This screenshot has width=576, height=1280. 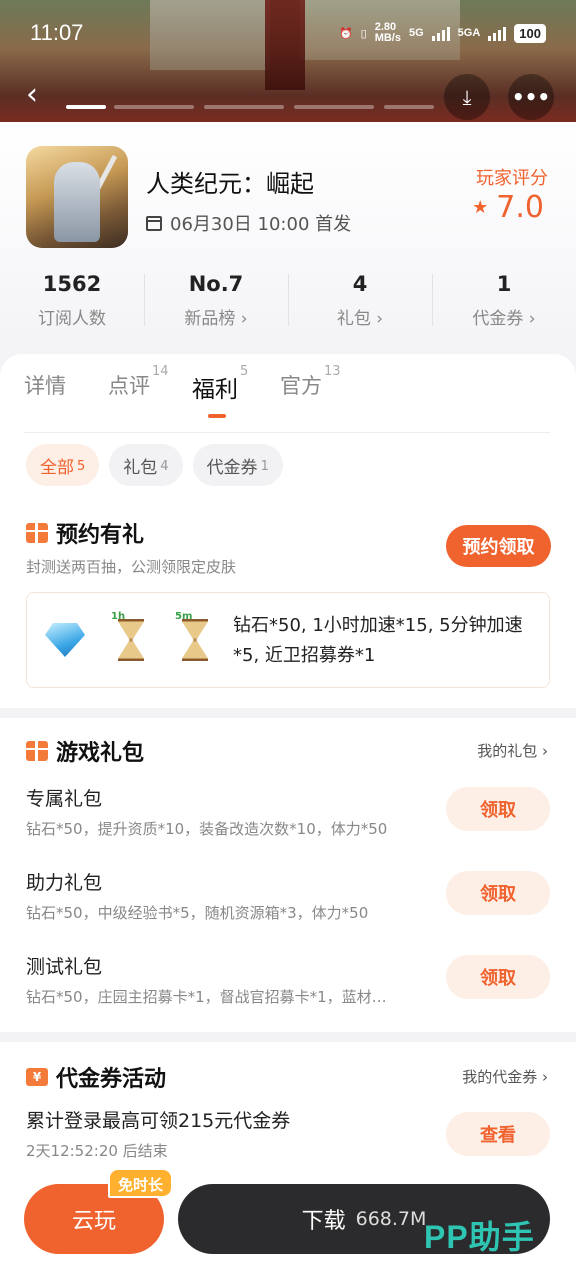 I want to click on chip-label: 全部, so click(x=57, y=467).